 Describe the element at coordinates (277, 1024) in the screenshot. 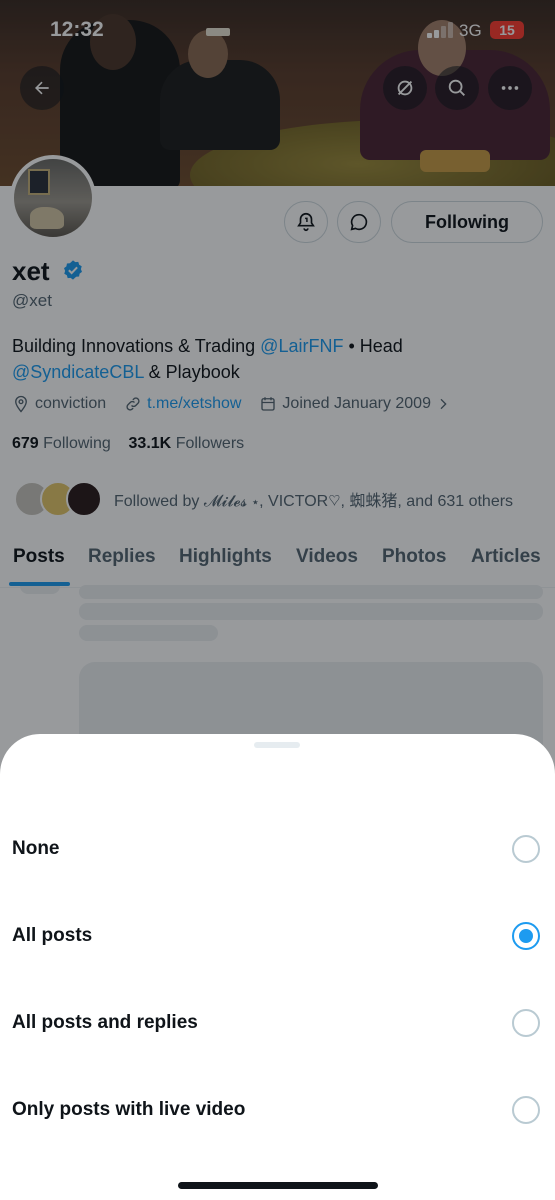

I see `option-all-posts-and-replies: All posts and replies` at that location.